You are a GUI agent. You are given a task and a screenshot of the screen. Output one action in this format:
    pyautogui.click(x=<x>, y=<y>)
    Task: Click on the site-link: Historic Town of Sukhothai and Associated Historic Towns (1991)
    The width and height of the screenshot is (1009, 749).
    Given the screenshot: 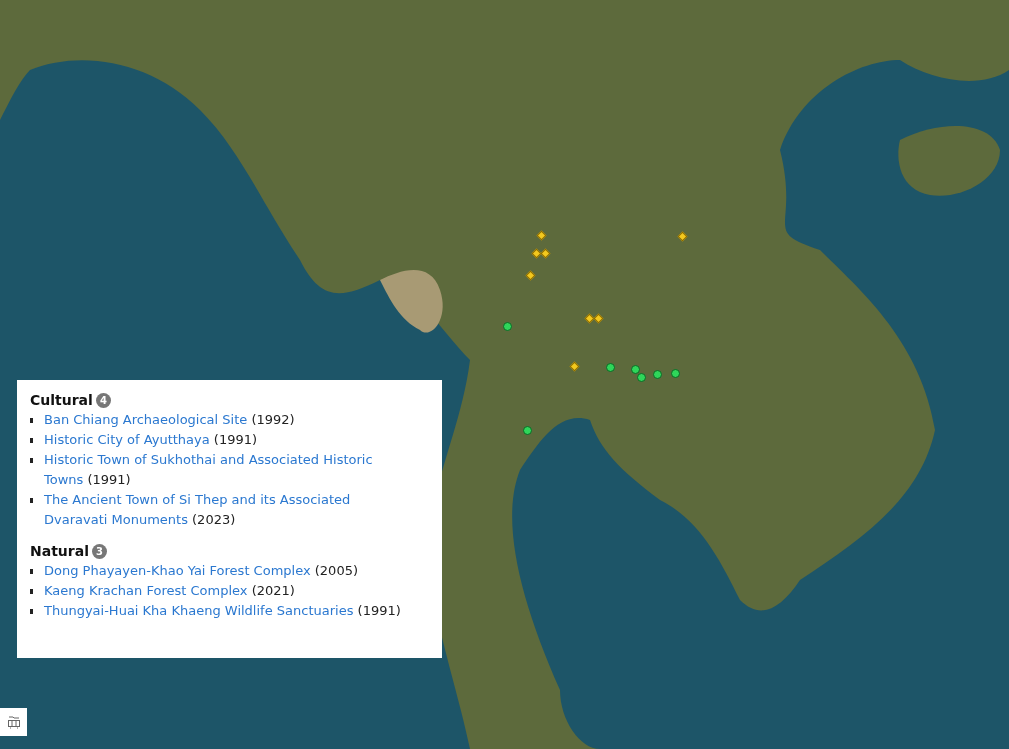 What is the action you would take?
    pyautogui.click(x=229, y=470)
    